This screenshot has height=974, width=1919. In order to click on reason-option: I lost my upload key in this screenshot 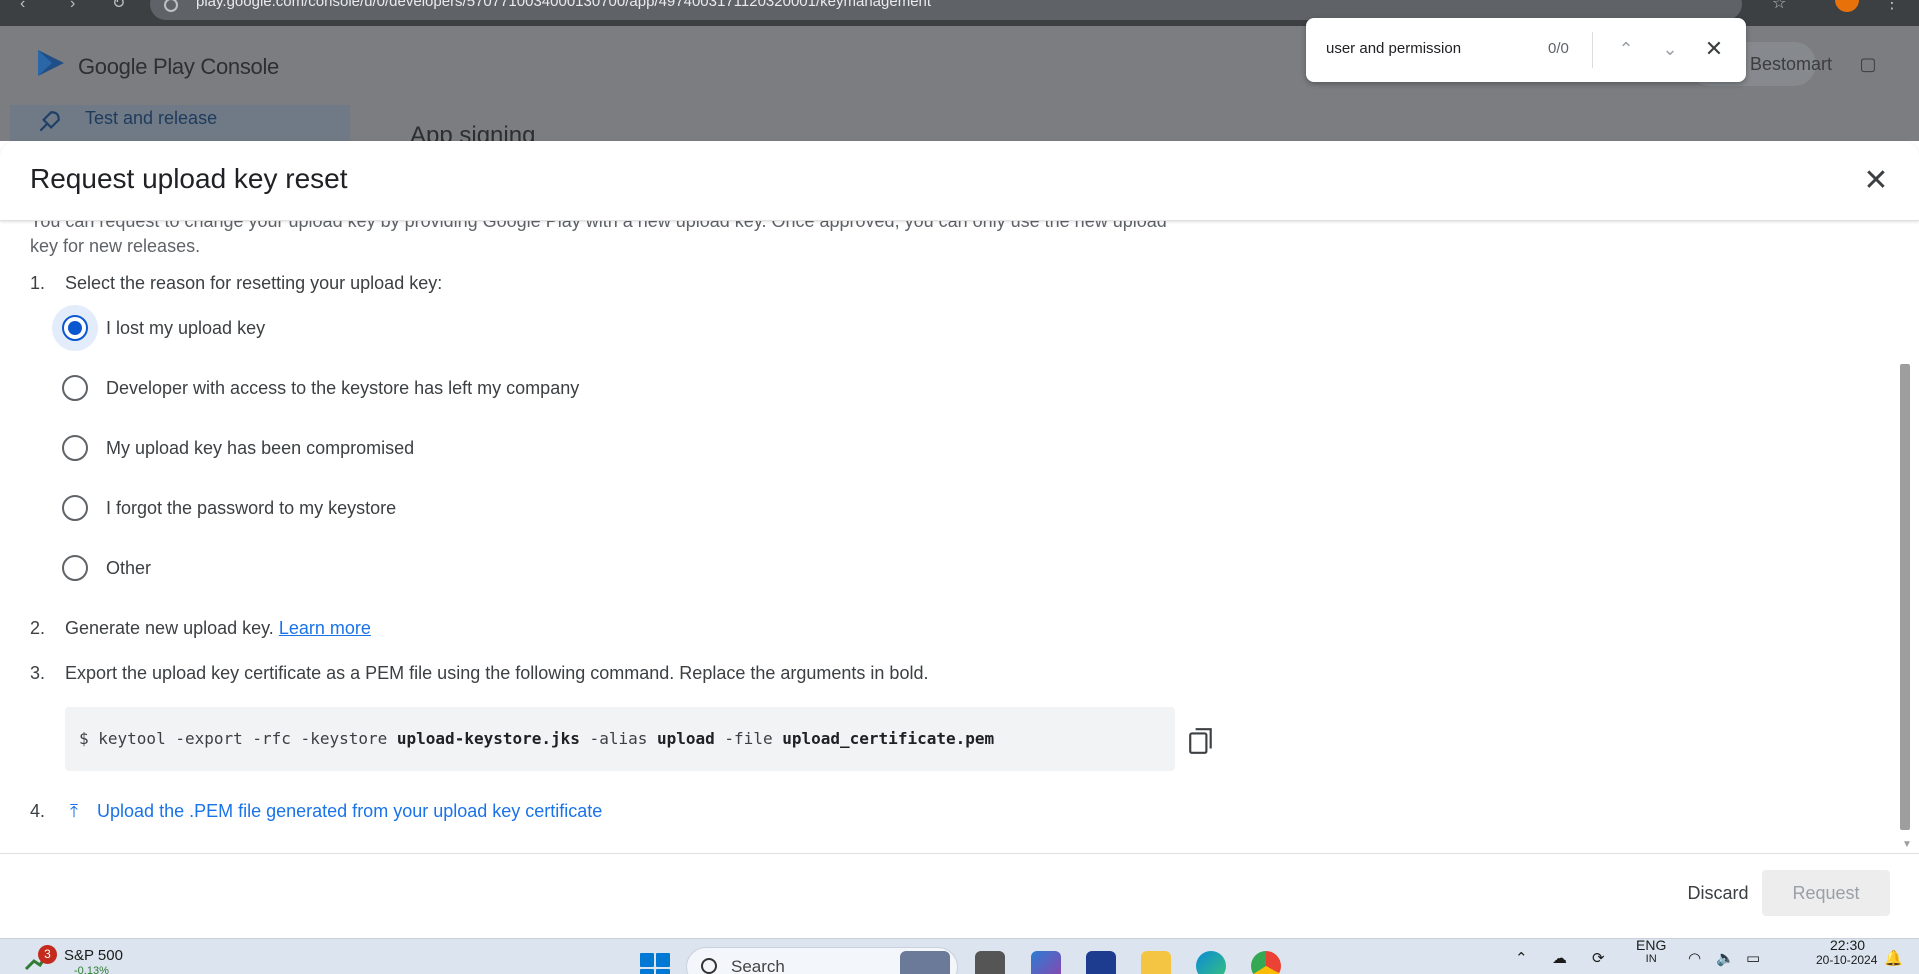, I will do `click(163, 328)`.